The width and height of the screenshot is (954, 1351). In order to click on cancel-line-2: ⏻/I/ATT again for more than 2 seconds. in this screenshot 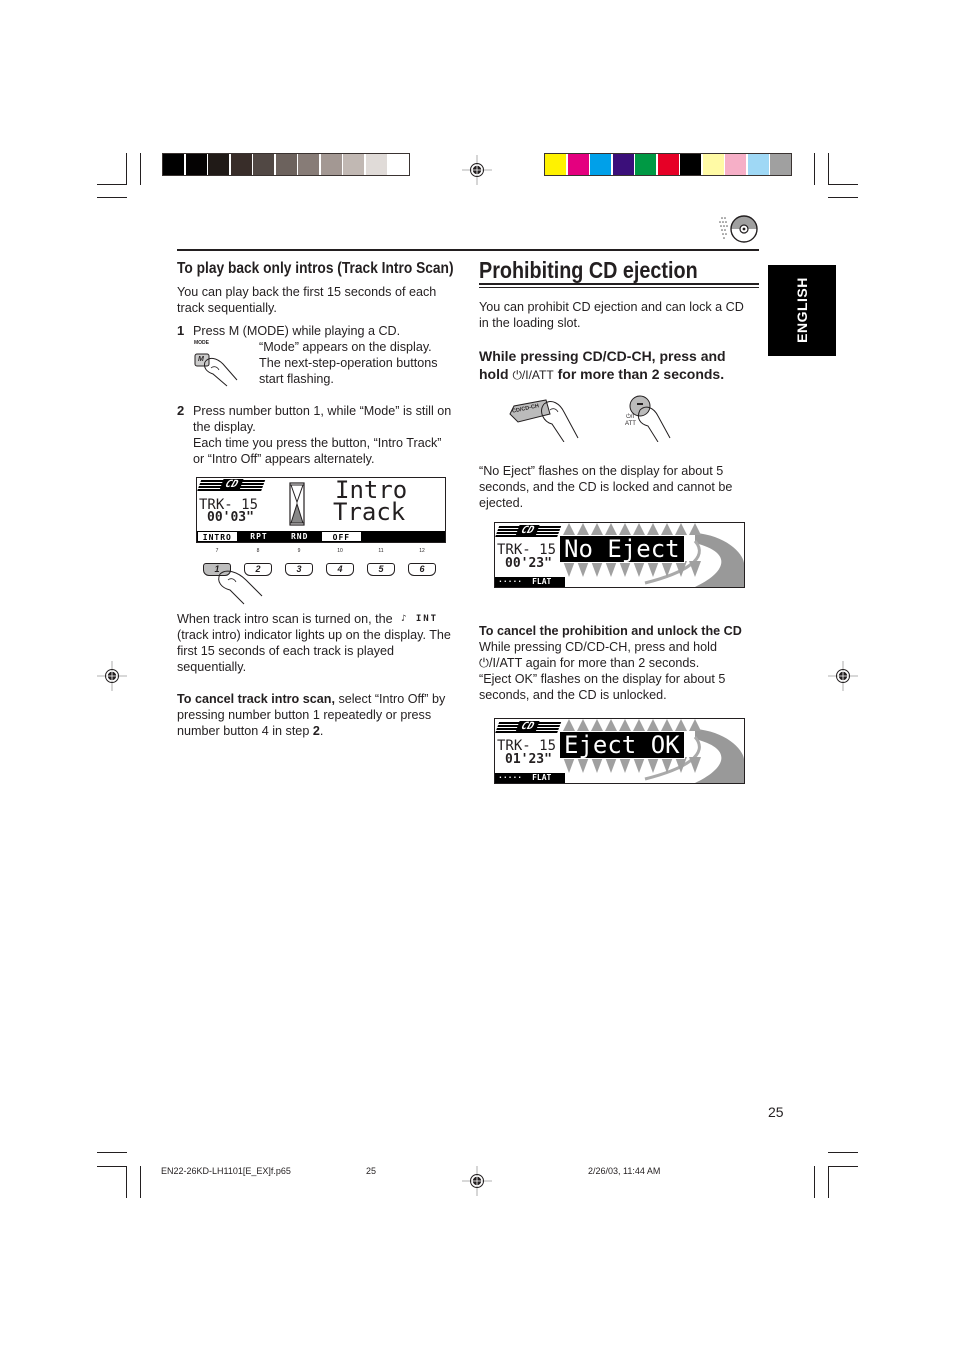, I will do `click(589, 663)`.